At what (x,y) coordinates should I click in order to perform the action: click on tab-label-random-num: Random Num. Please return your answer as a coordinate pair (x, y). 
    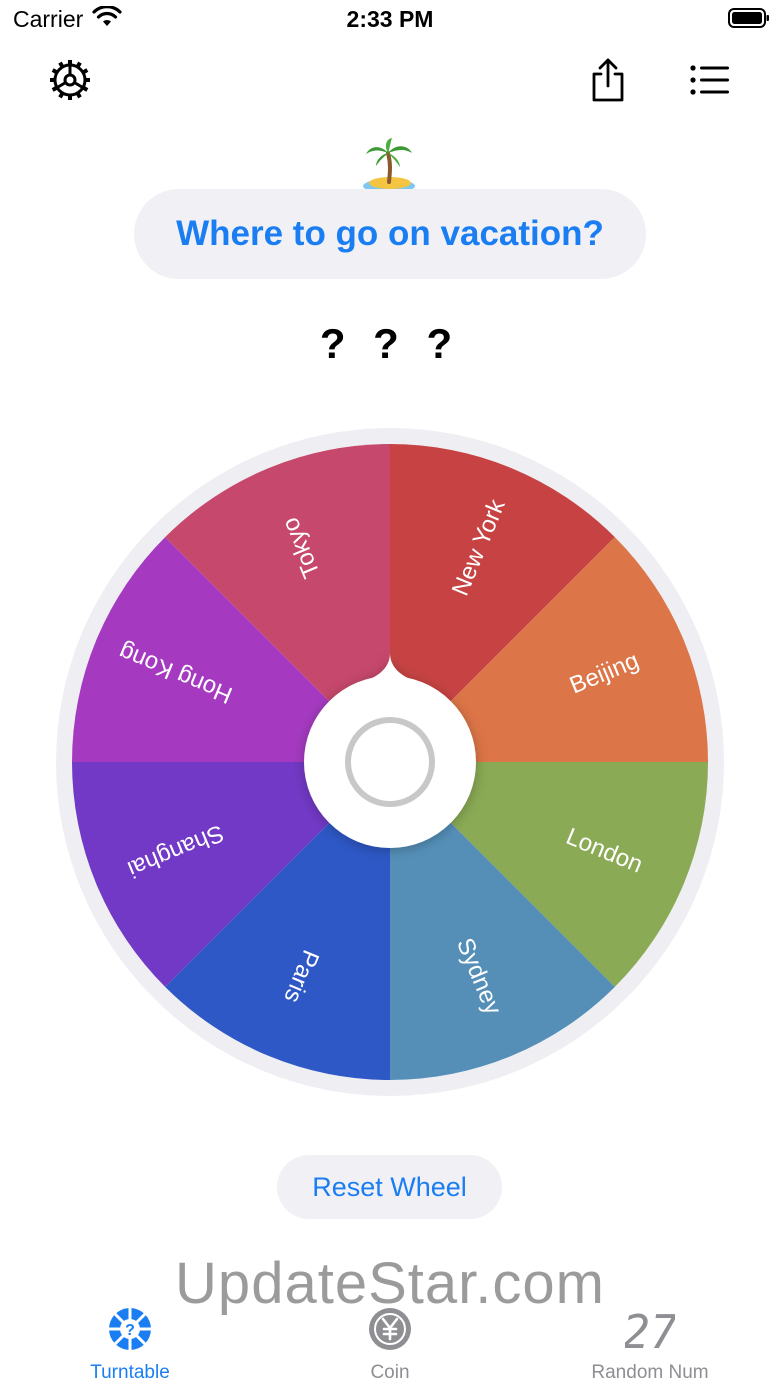
    Looking at the image, I should click on (650, 1372).